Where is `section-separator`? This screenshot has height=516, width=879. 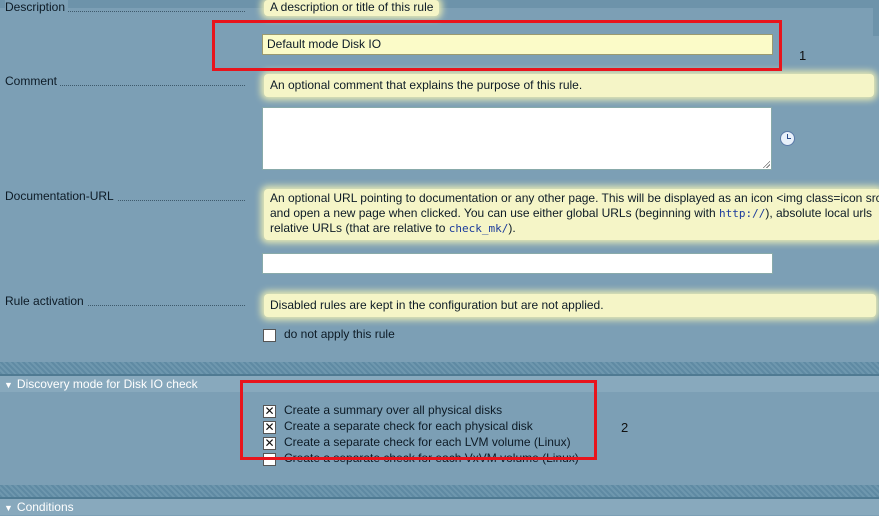 section-separator is located at coordinates (439, 368).